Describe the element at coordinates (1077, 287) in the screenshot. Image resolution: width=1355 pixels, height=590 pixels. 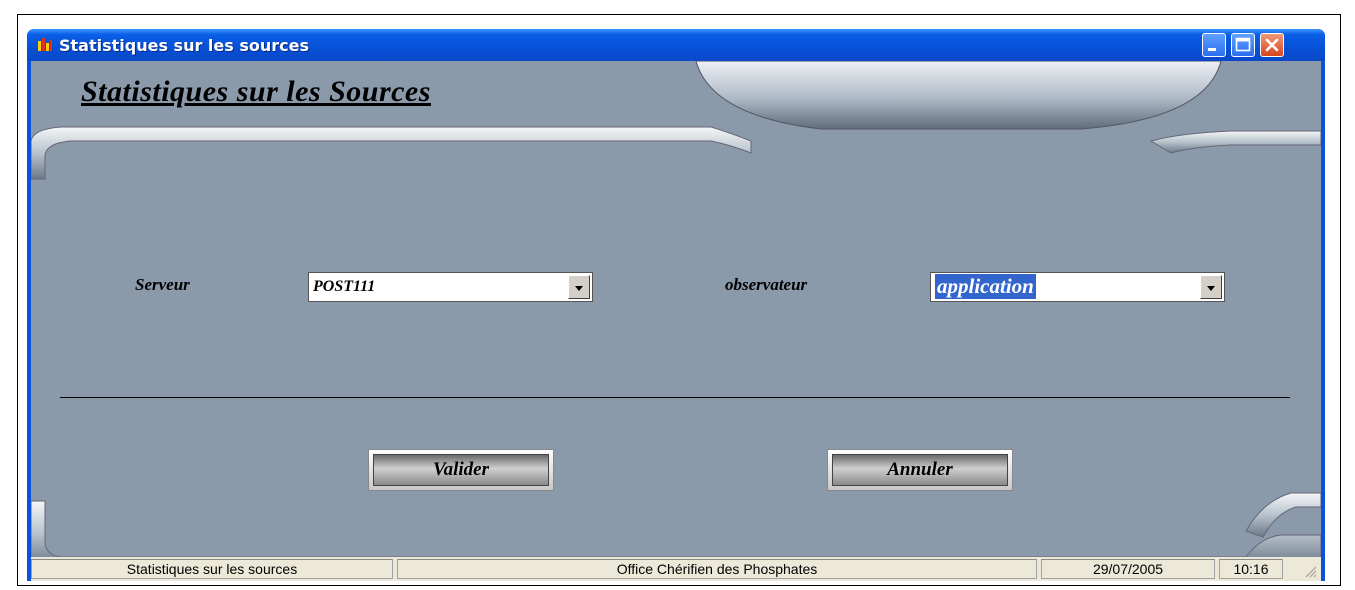
I see `observateur-select: application` at that location.